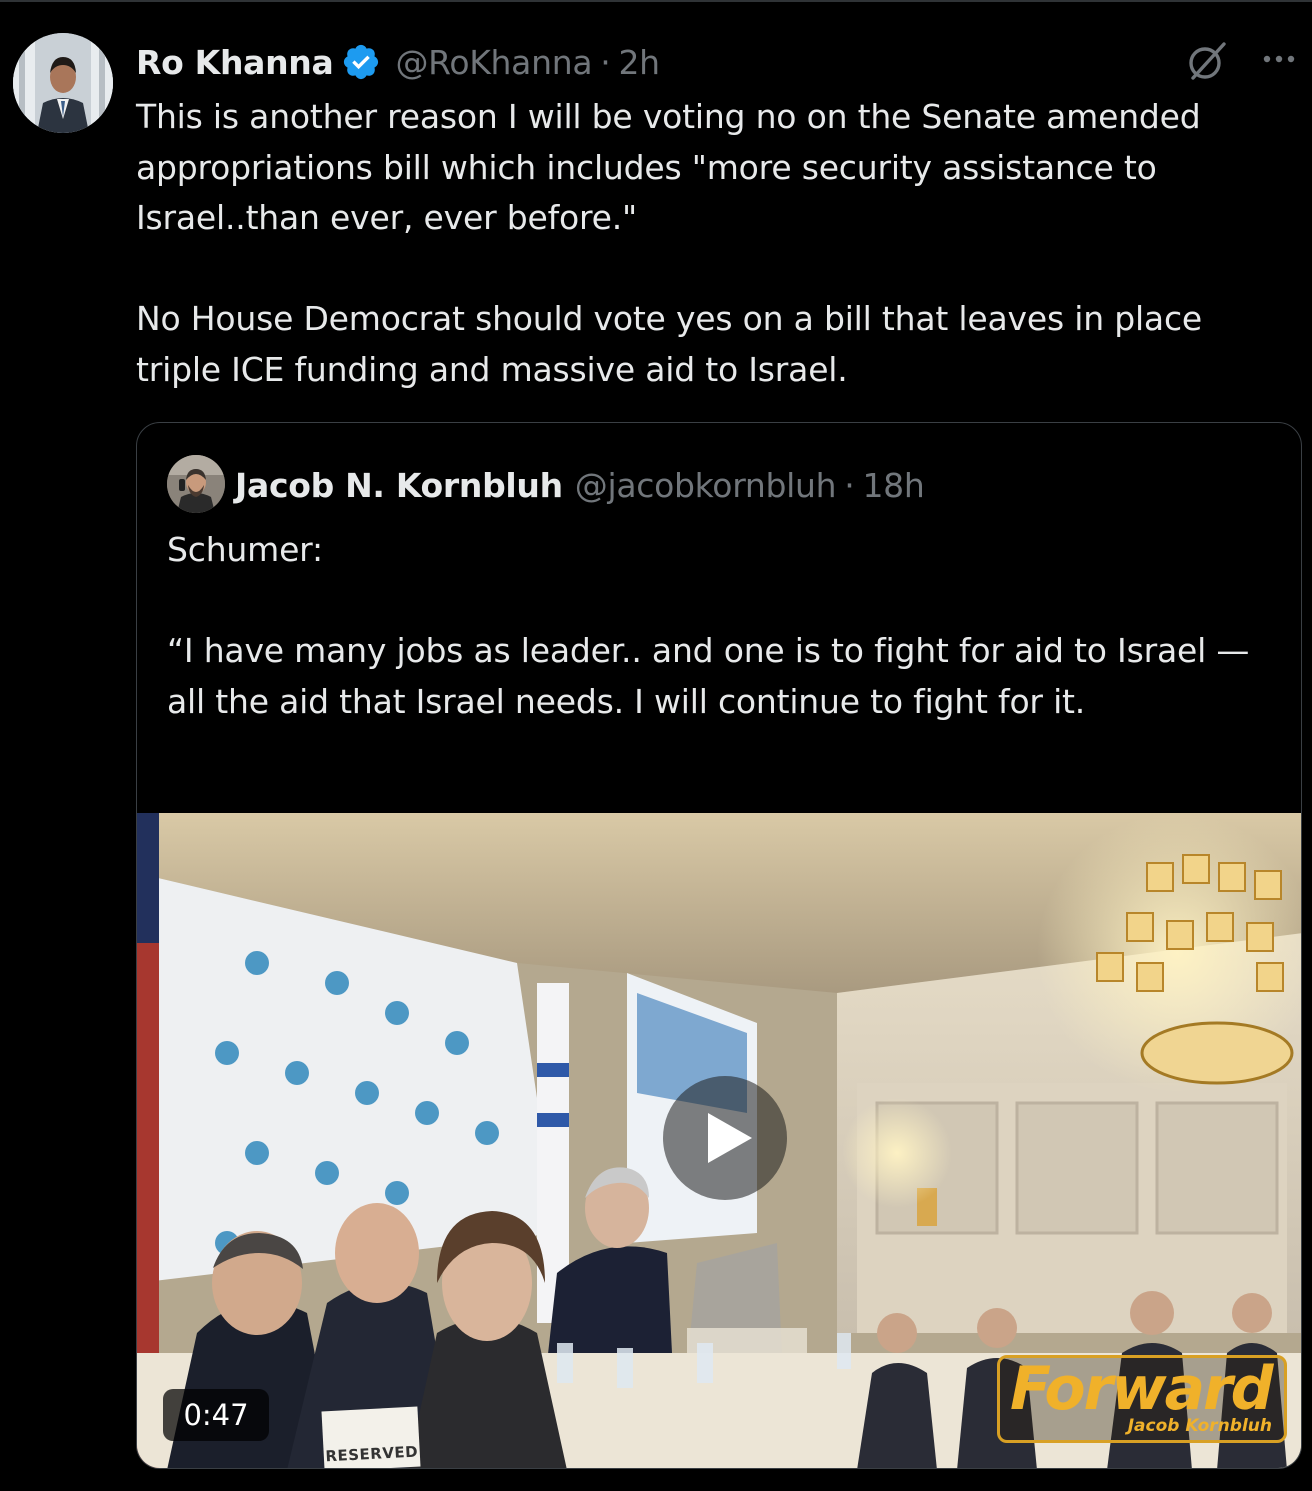  Describe the element at coordinates (371, 1437) in the screenshot. I see `reserved-sign: RESERVED` at that location.